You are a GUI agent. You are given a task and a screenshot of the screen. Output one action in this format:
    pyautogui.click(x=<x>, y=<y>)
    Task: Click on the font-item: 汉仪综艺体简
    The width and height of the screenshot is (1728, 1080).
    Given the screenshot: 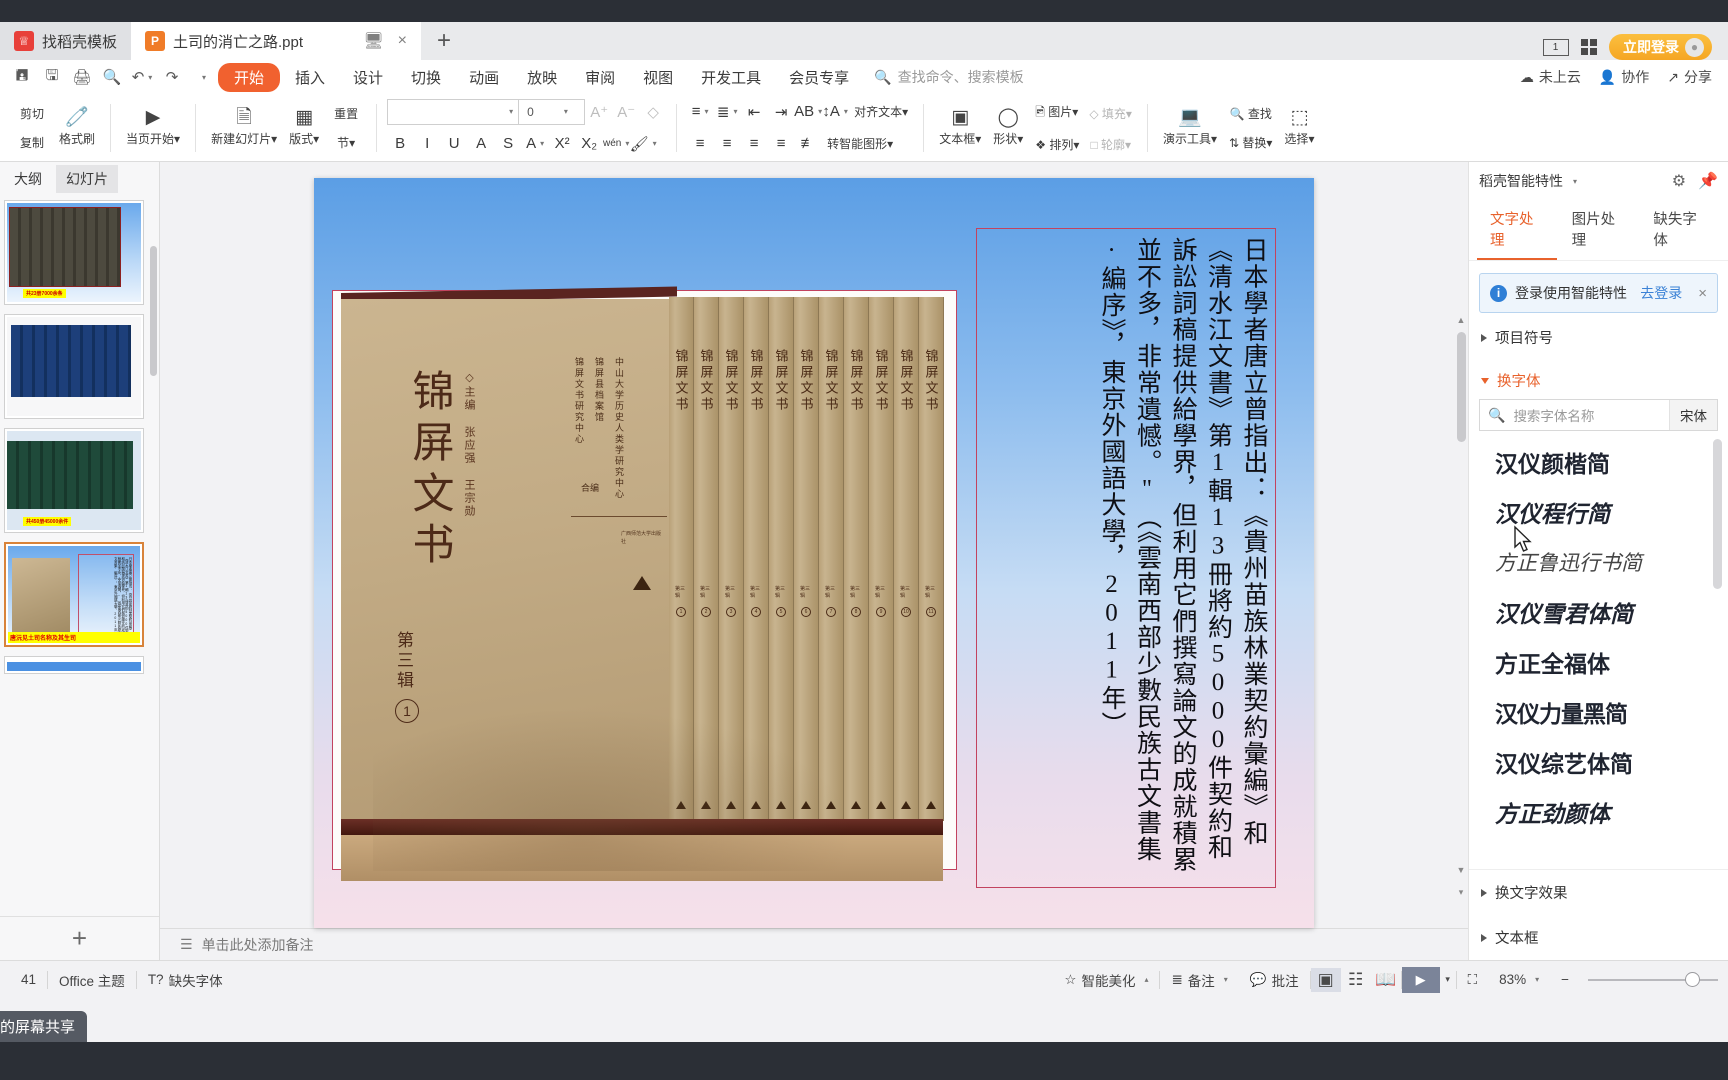 What is the action you would take?
    pyautogui.click(x=1611, y=762)
    